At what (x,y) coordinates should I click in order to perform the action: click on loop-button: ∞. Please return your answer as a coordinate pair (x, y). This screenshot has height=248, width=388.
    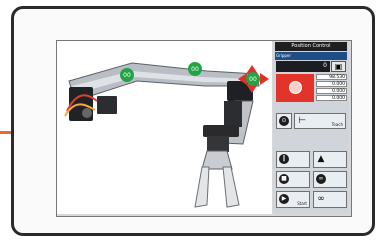
    Looking at the image, I should click on (330, 179).